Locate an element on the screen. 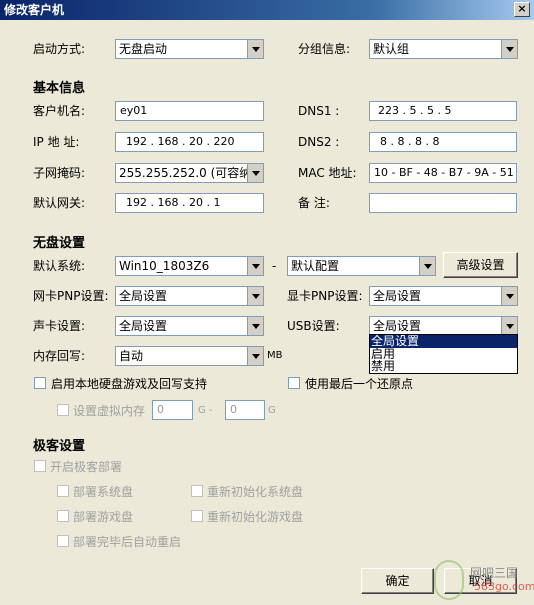 The image size is (534, 605). gateway-label: 默认网关: is located at coordinates (59, 203).